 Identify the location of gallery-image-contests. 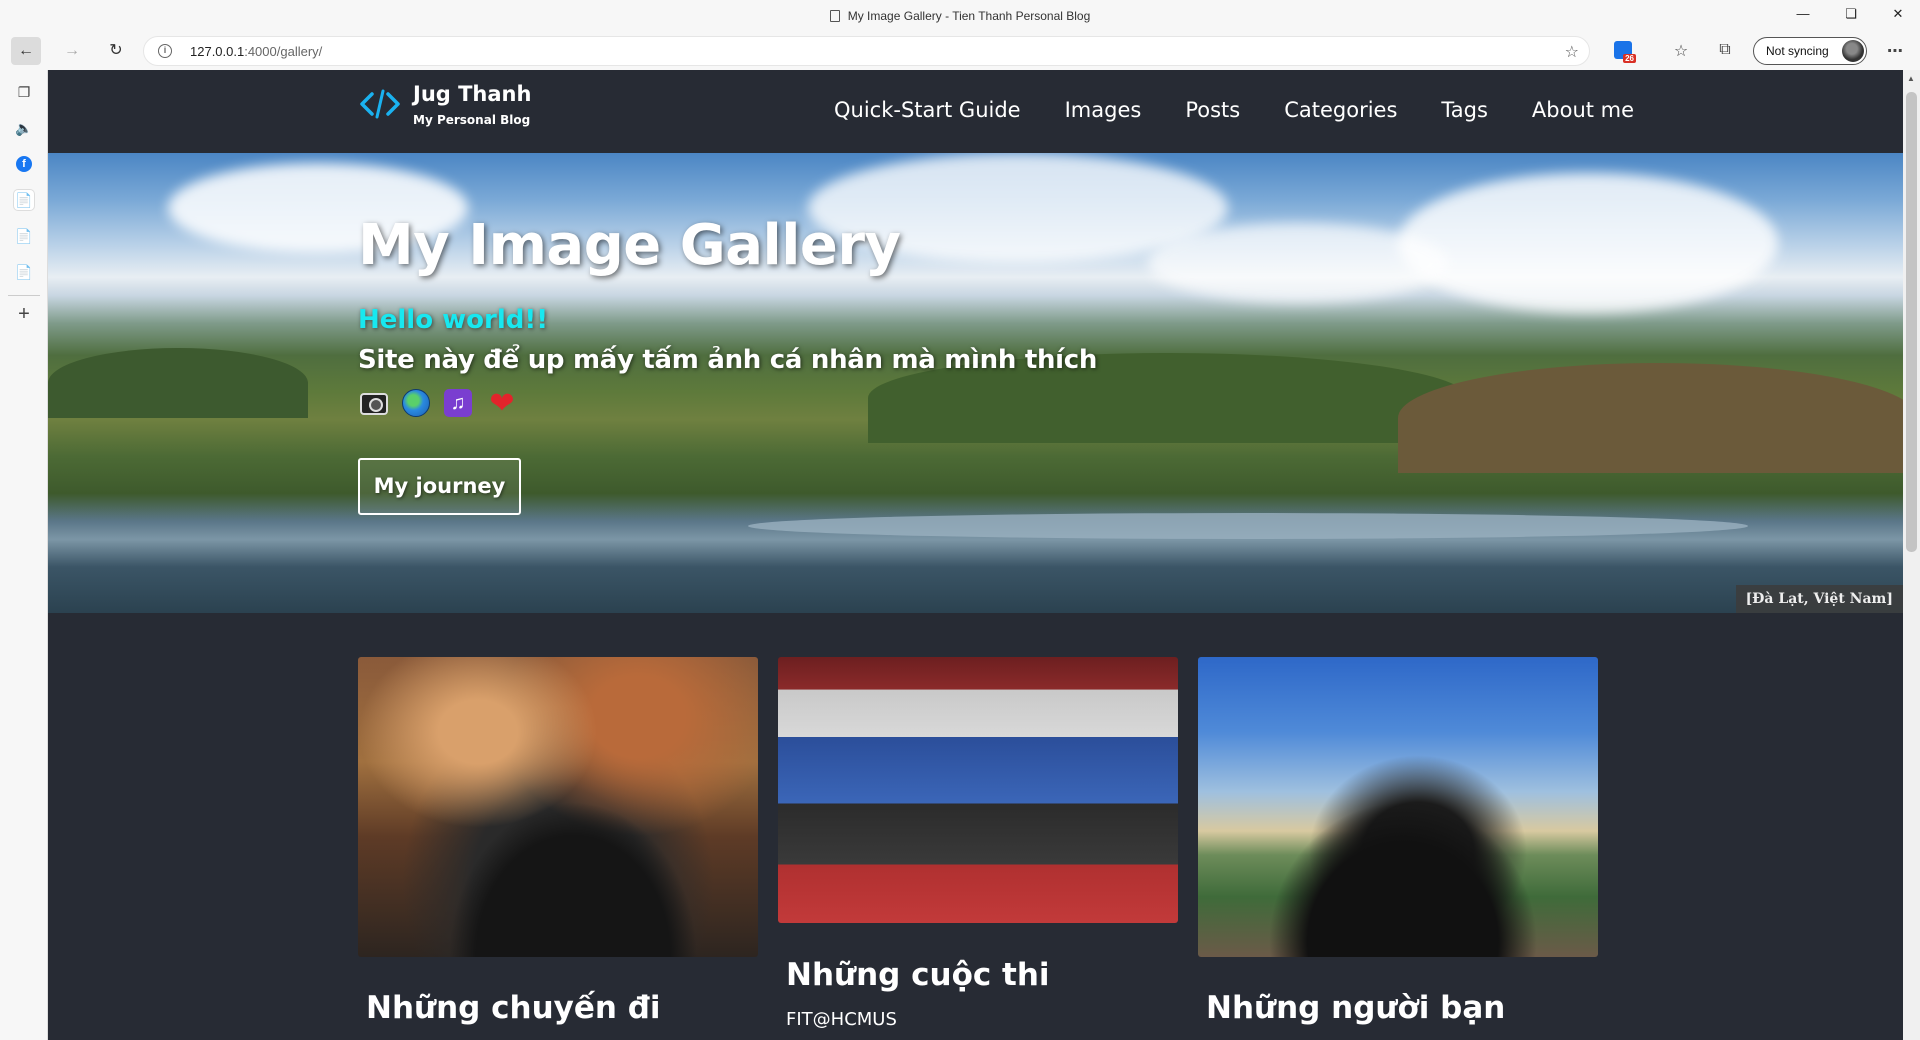
(978, 790).